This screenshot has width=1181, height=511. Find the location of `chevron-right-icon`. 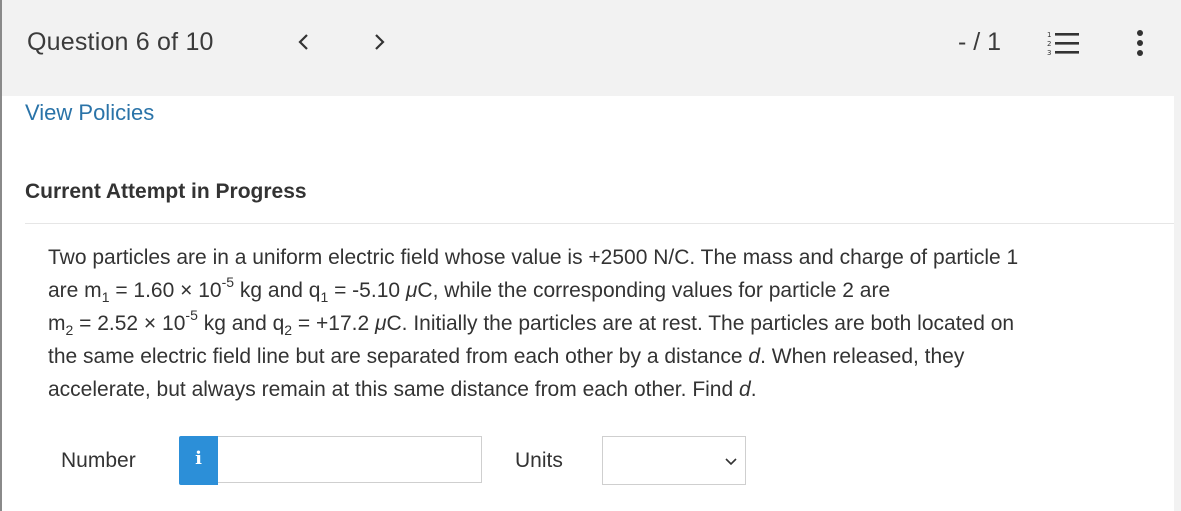

chevron-right-icon is located at coordinates (380, 42).